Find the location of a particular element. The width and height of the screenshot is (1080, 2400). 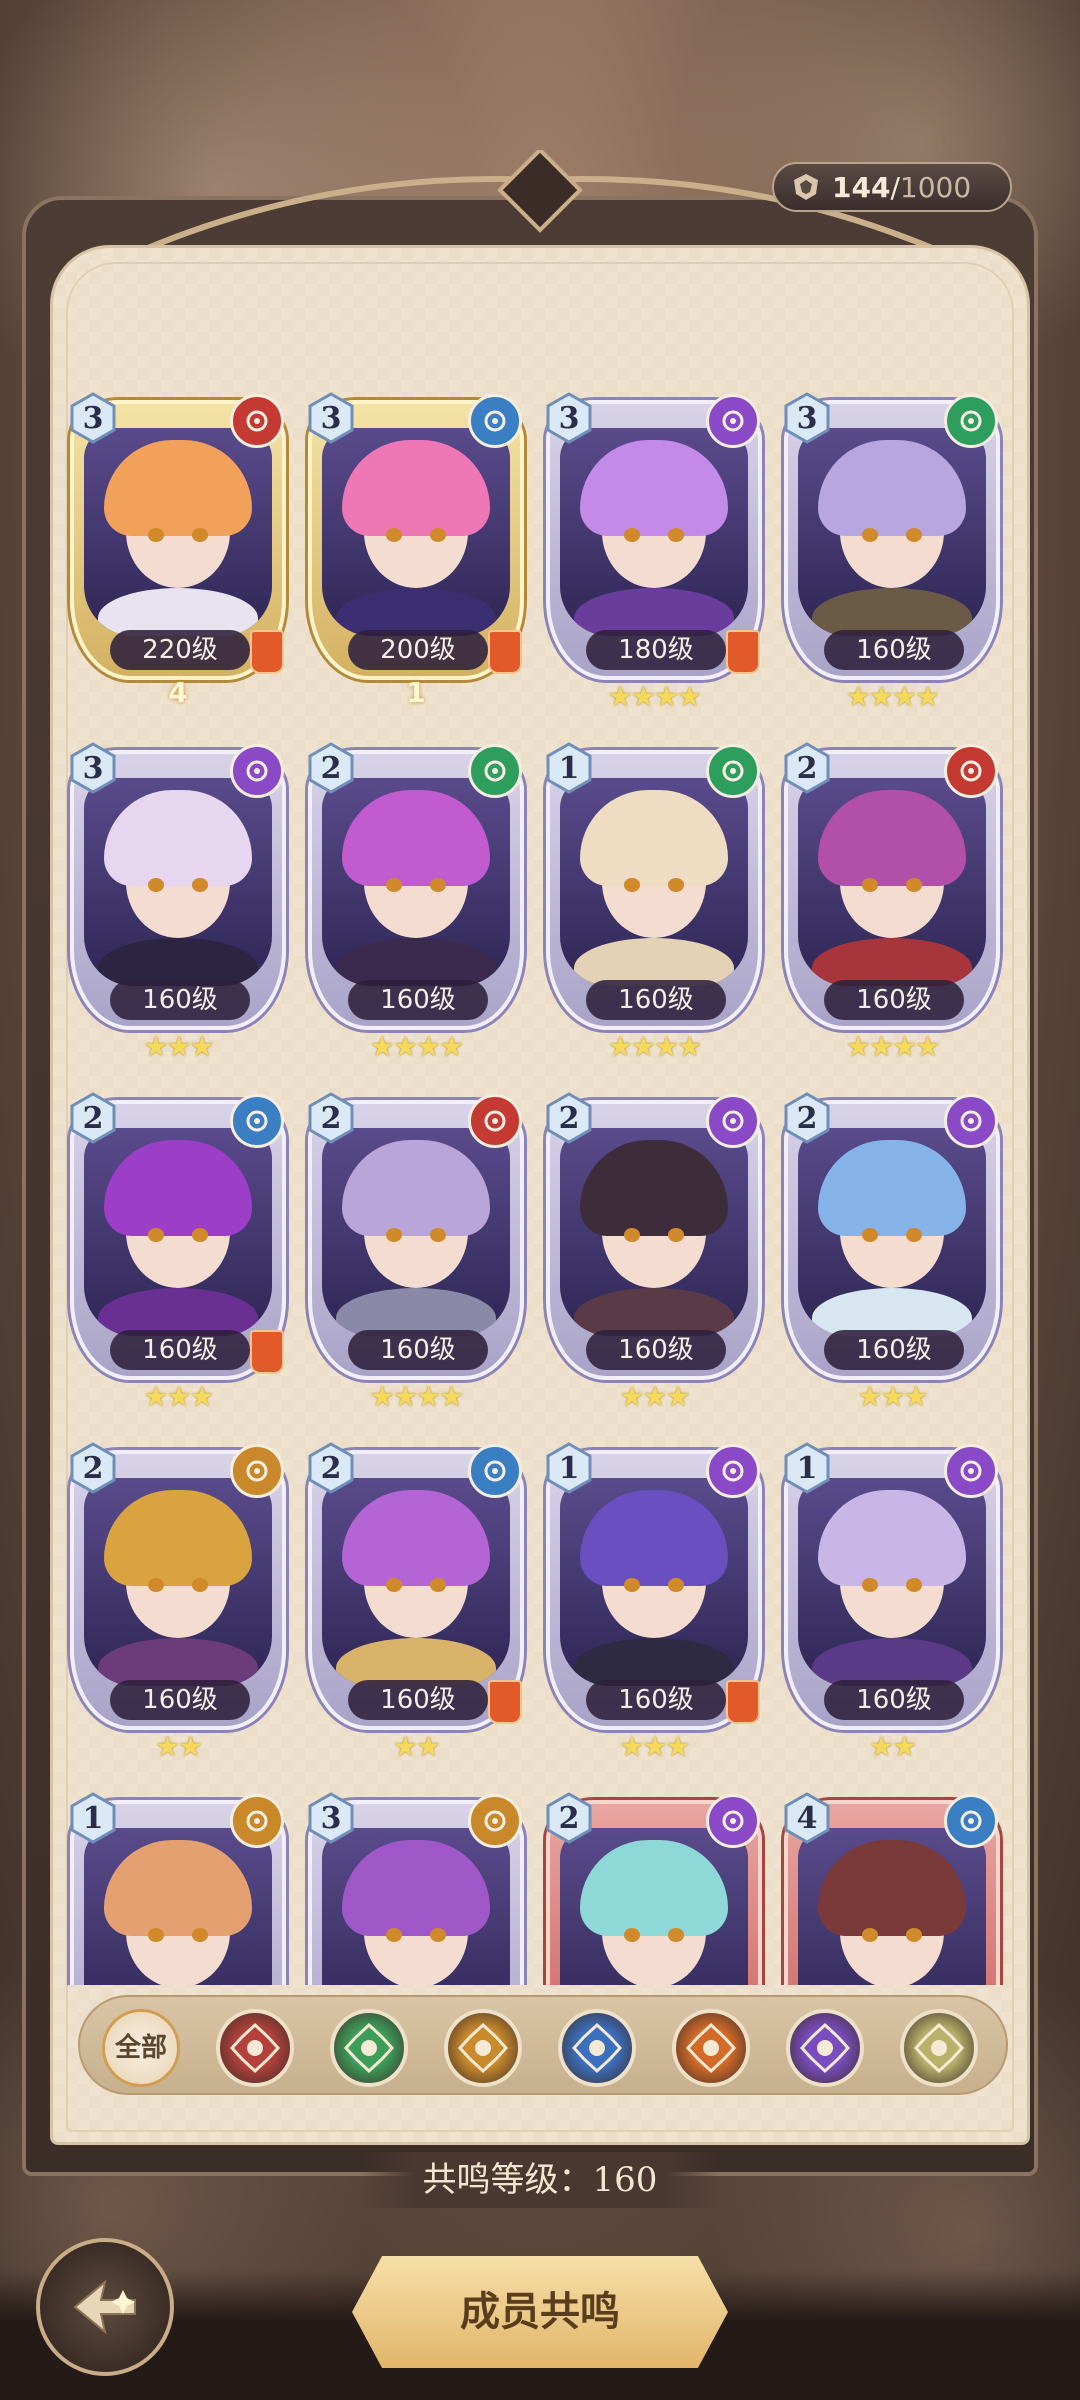

hero-card: 180级 3 ★★★★ is located at coordinates (654, 546).